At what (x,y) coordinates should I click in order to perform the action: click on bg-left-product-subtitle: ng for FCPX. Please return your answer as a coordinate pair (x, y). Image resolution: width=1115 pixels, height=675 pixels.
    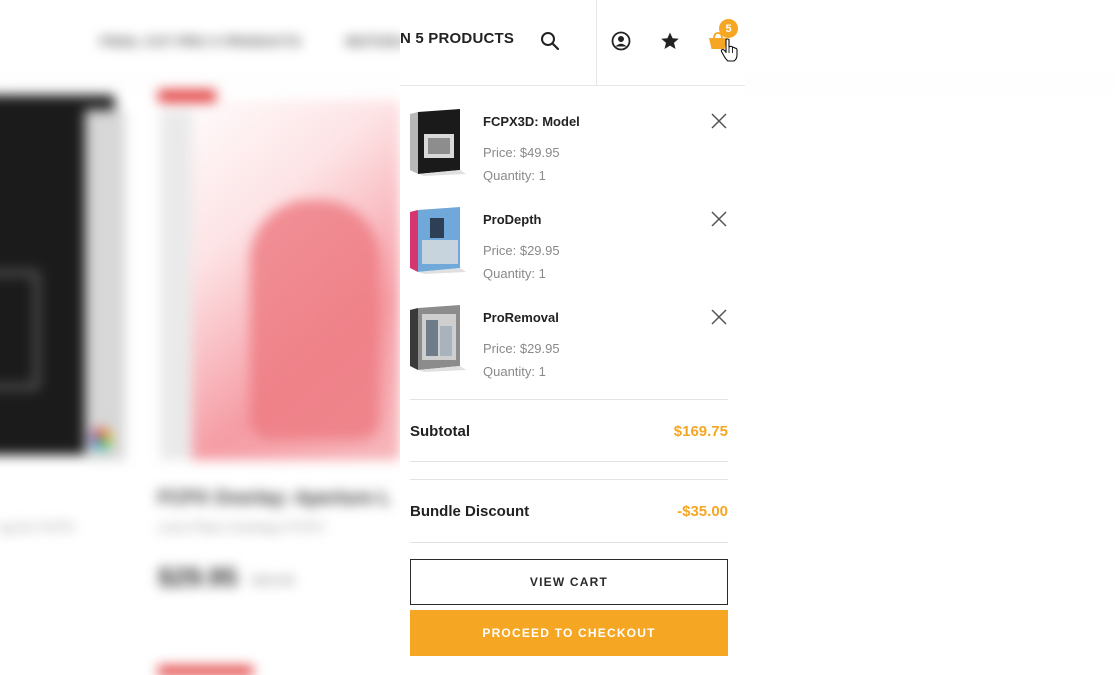
    Looking at the image, I should click on (38, 527).